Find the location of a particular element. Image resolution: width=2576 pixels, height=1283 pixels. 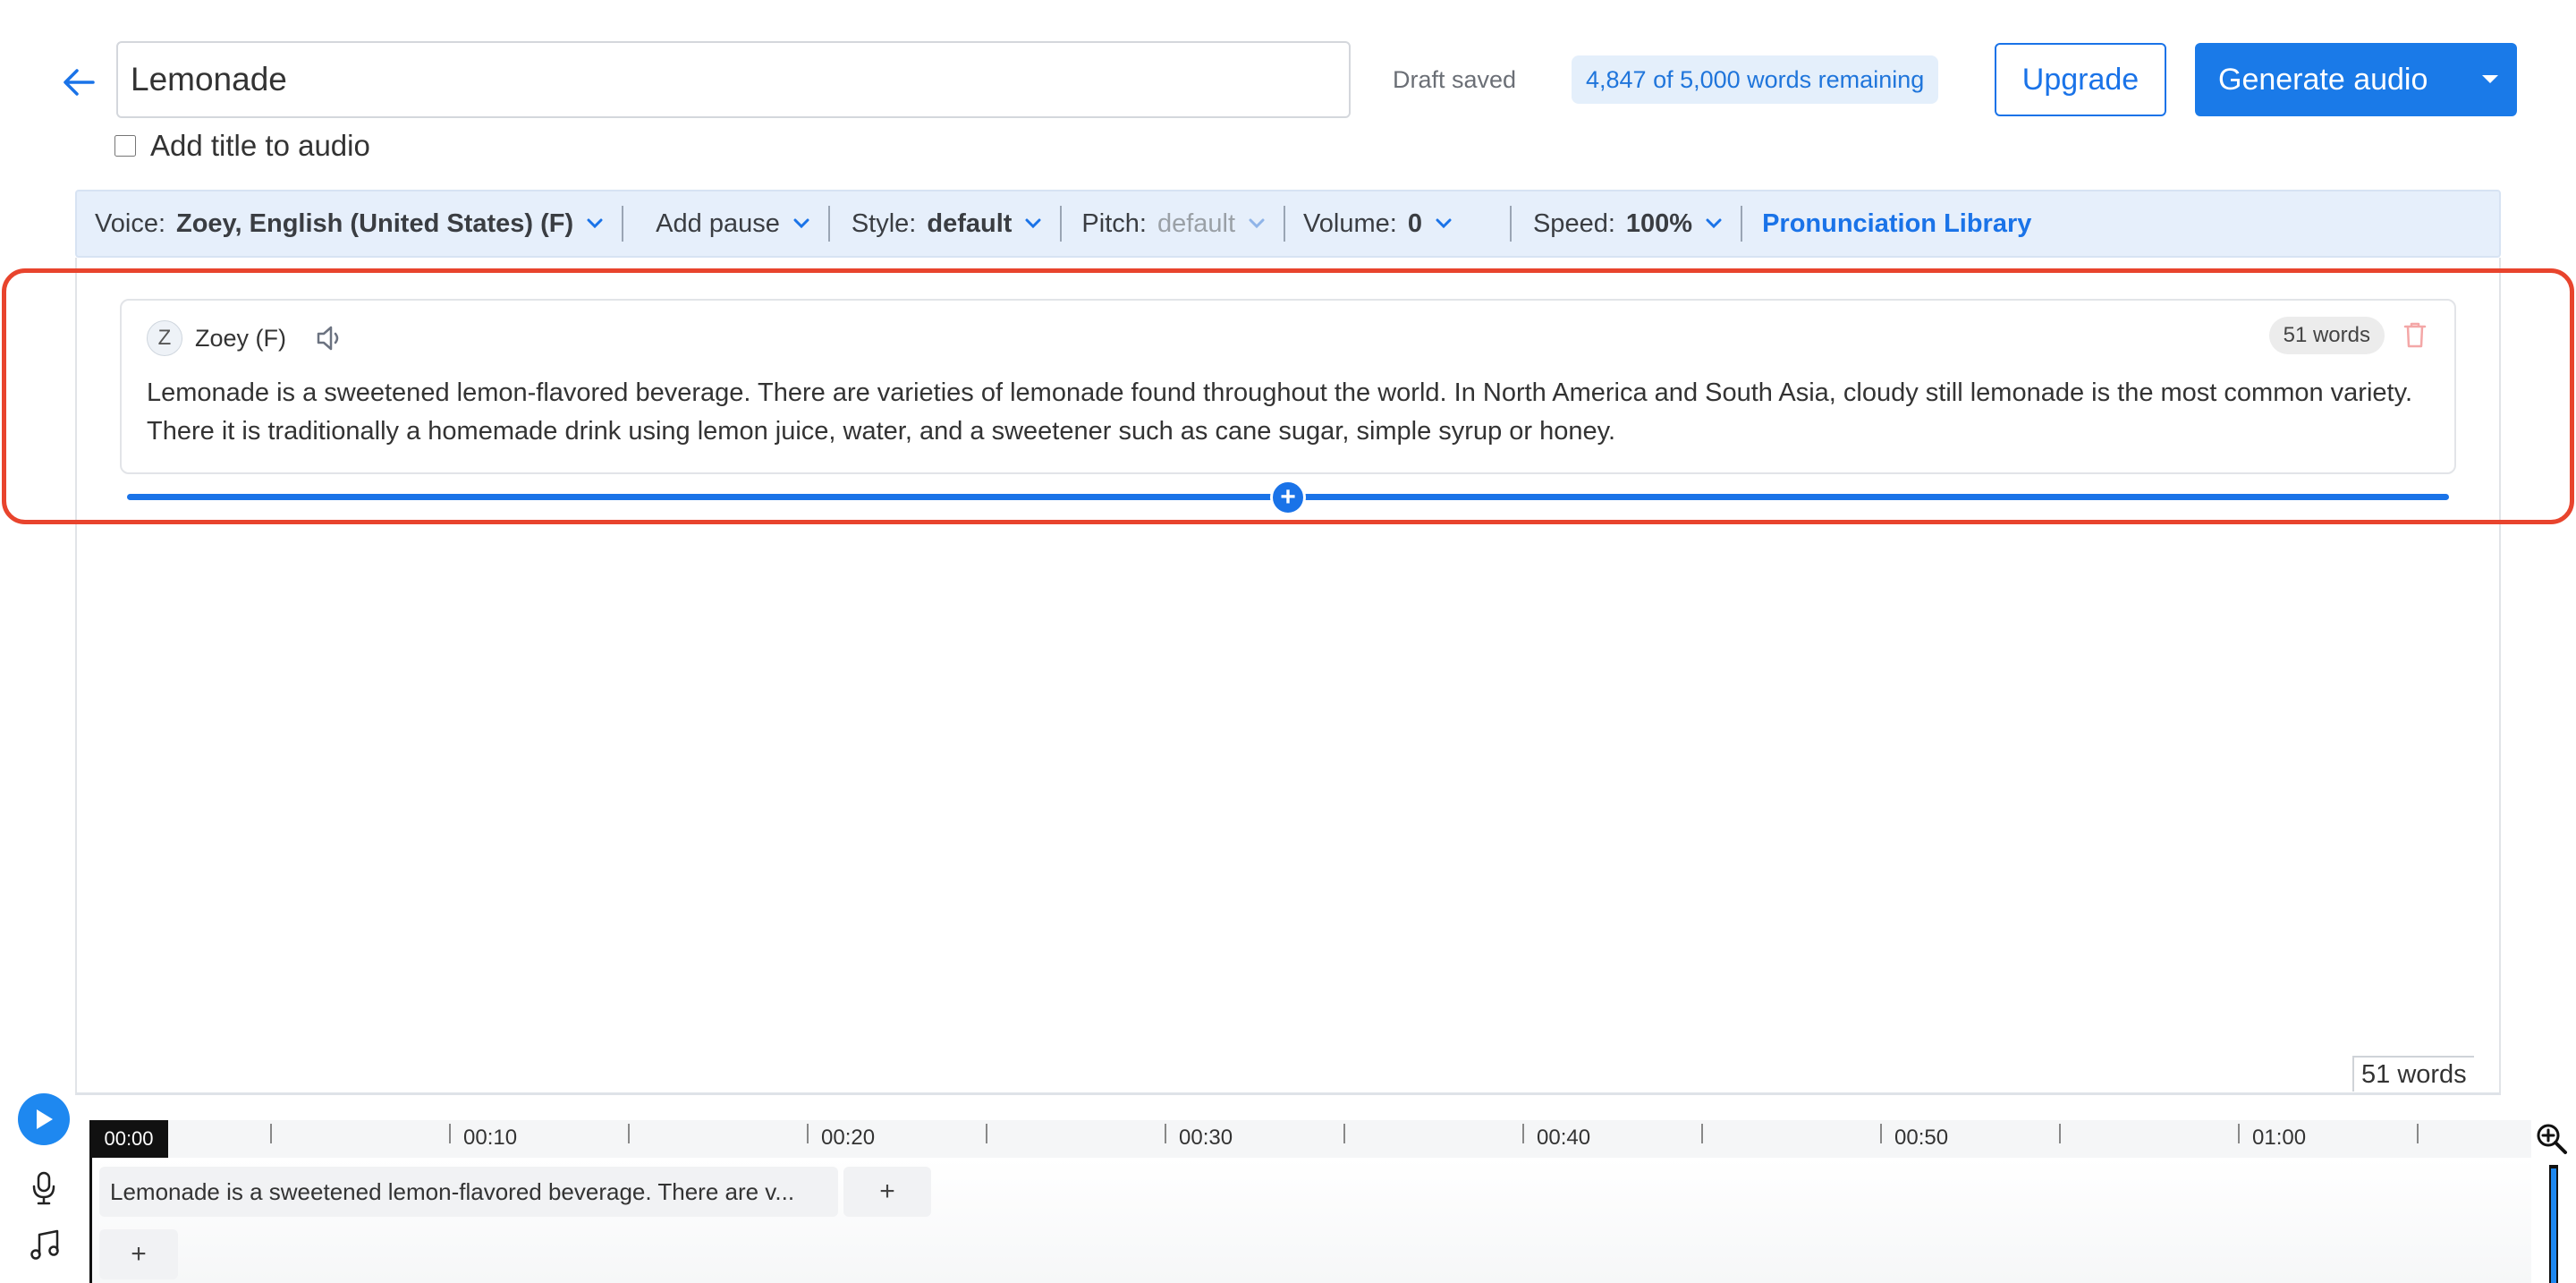

caret-down-icon is located at coordinates (2490, 79).